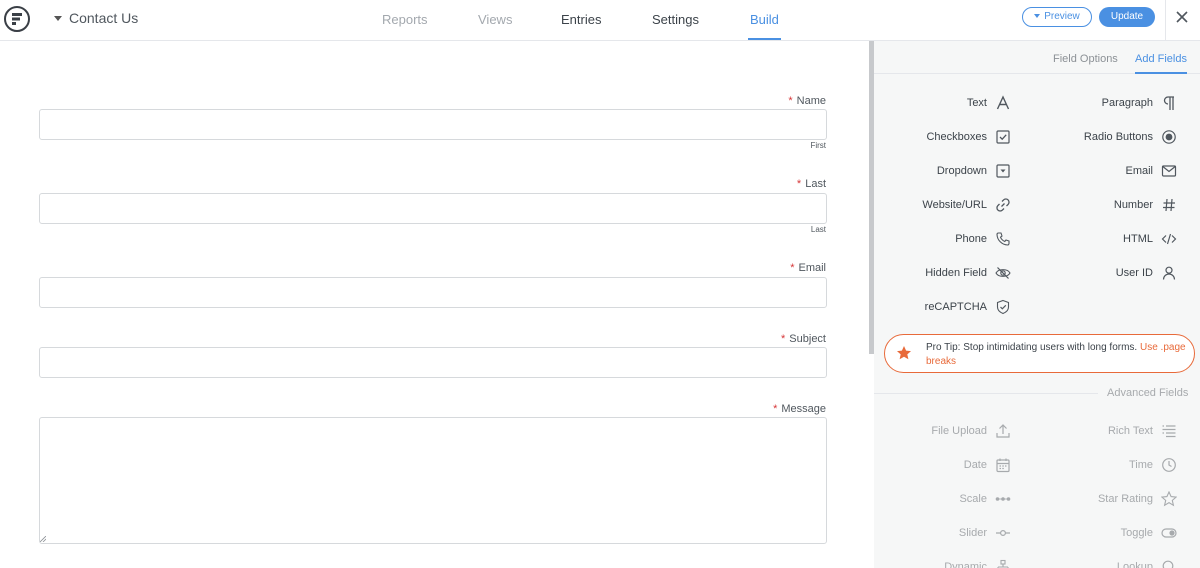  I want to click on envelope-icon, so click(1169, 171).